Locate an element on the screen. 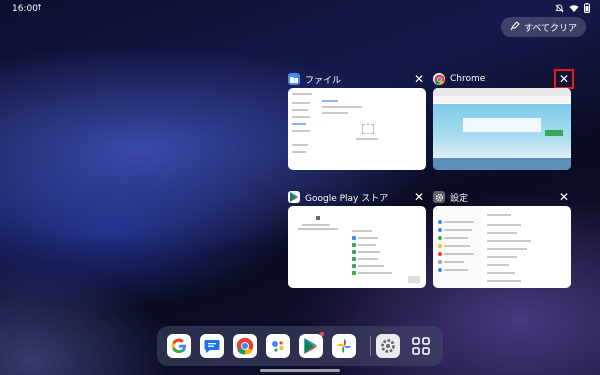  app-preview-files is located at coordinates (357, 129).